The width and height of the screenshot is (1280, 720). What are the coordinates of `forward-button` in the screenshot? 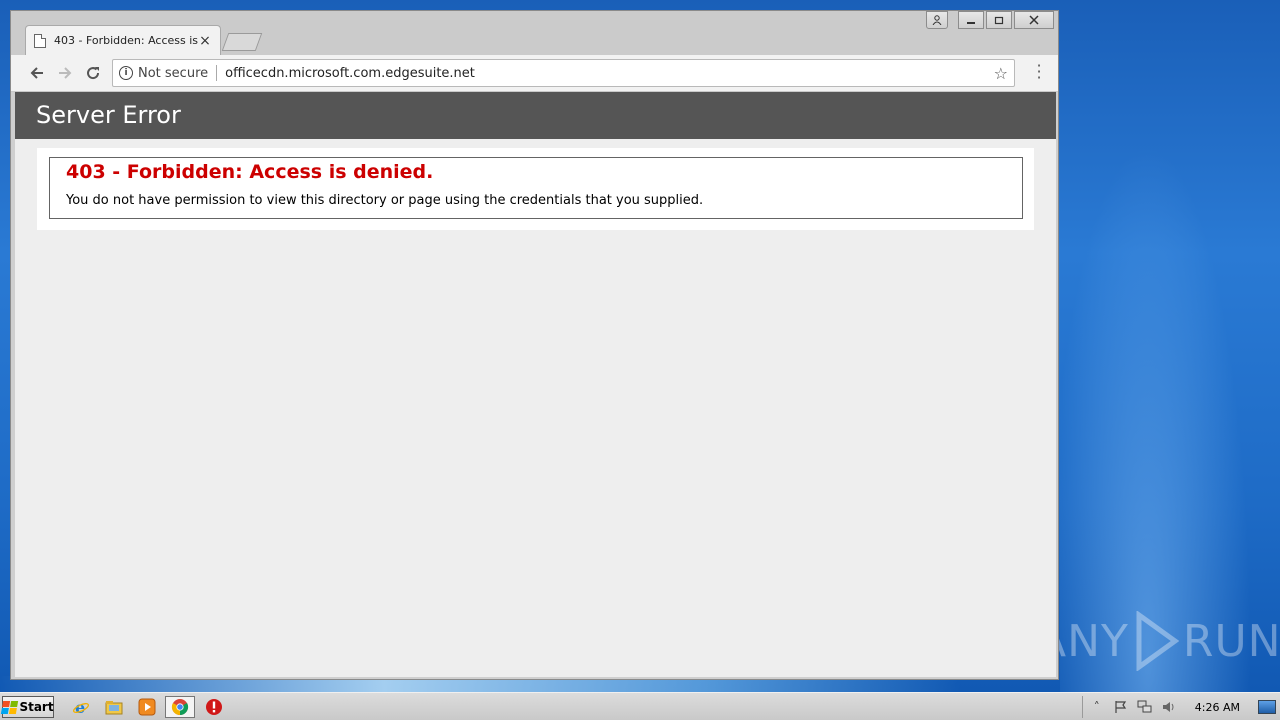 It's located at (65, 73).